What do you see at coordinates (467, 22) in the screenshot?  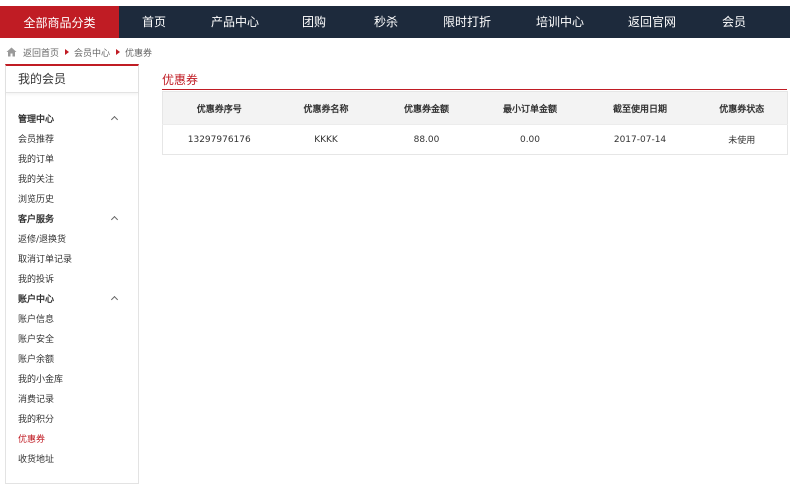 I see `nav-item-limited-discount: 限时打折` at bounding box center [467, 22].